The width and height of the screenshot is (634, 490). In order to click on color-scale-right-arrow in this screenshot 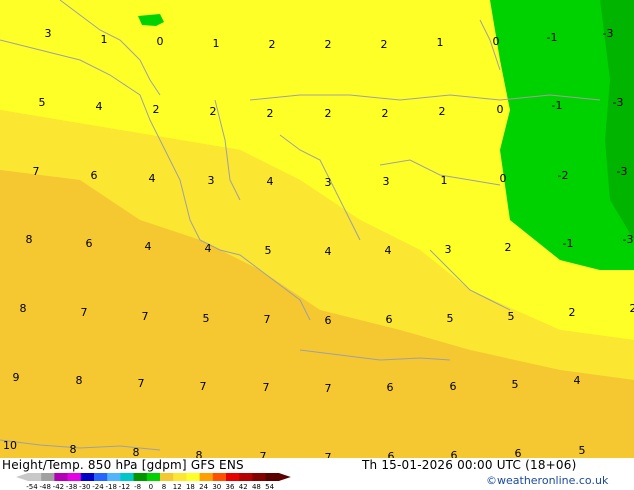, I will do `click(284, 477)`.